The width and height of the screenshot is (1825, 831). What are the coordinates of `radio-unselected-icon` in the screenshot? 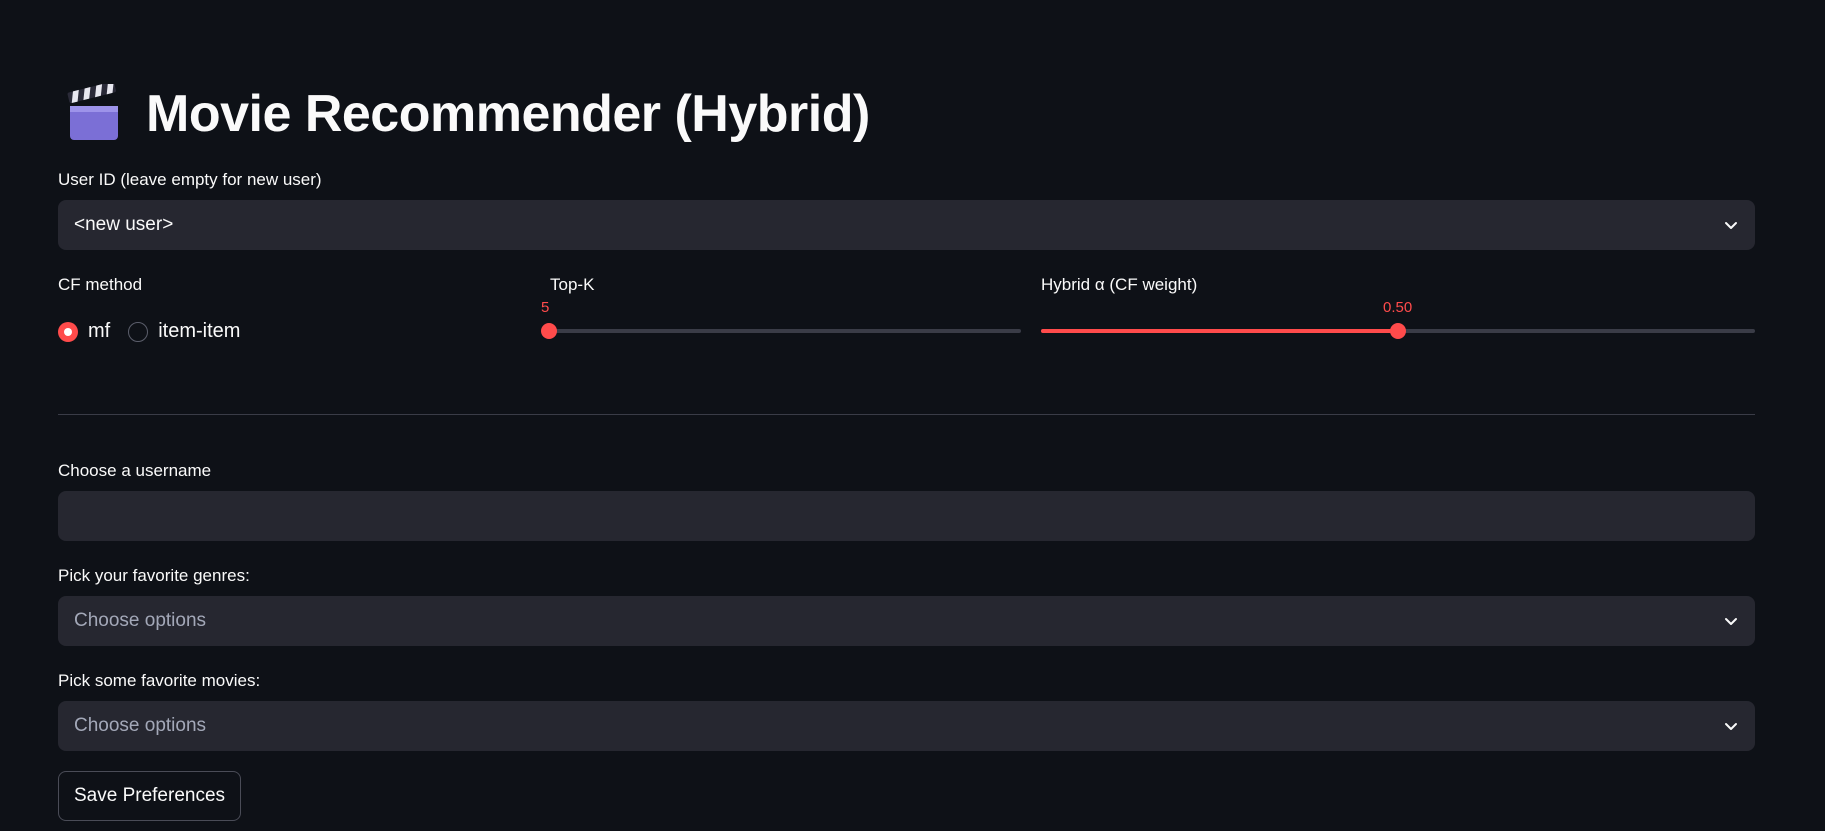 It's located at (138, 331).